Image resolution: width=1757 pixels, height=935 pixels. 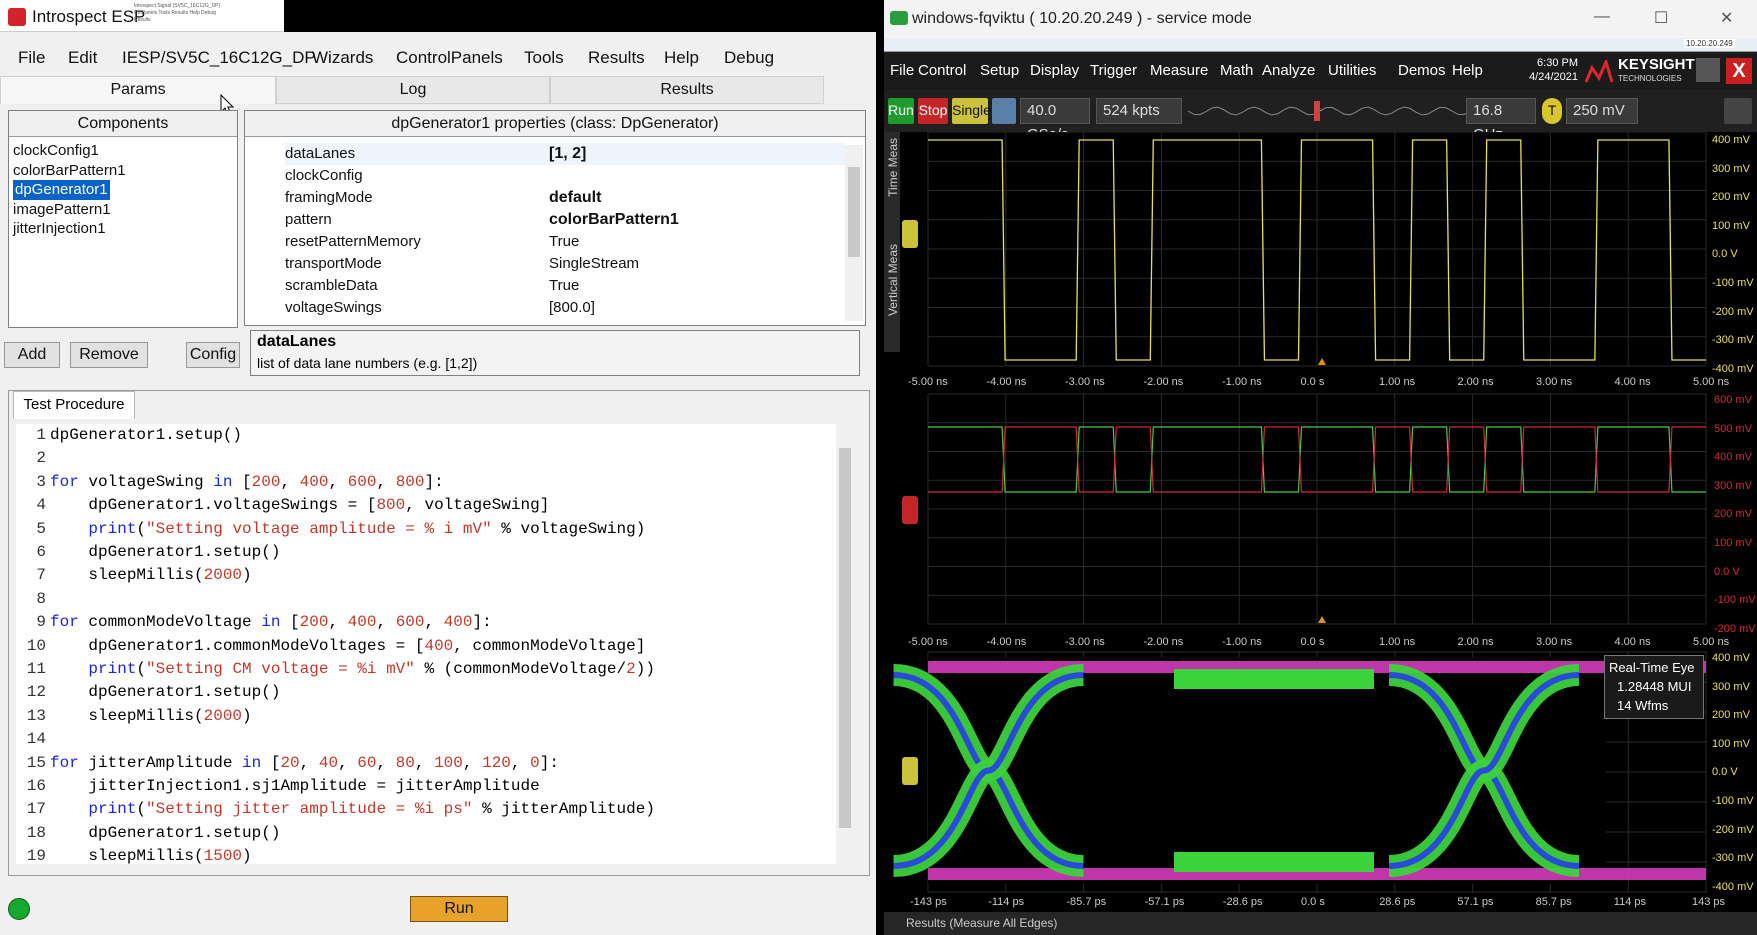 I want to click on code-scrollbar, so click(x=845, y=644).